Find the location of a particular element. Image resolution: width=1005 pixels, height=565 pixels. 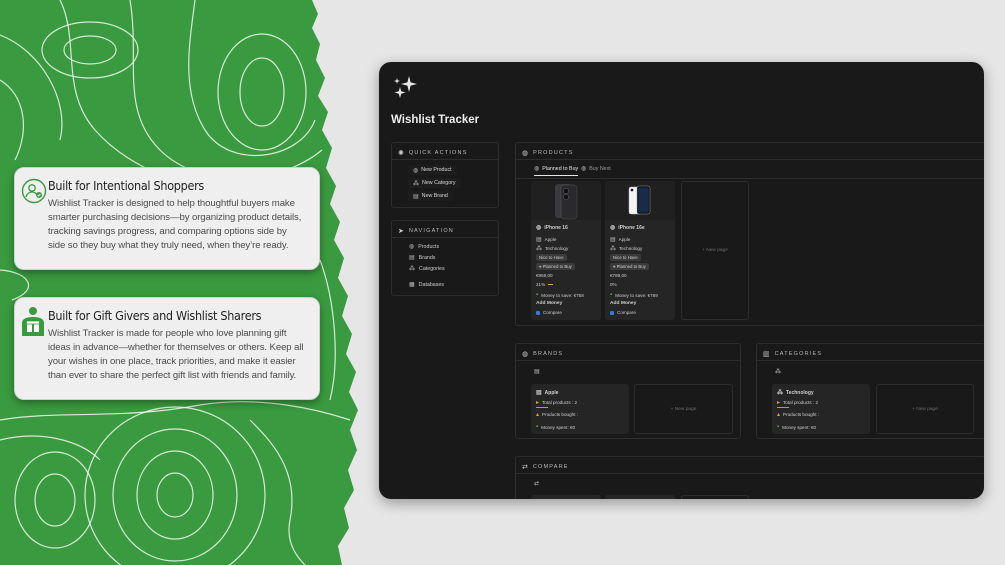

products-bought: Products bought : is located at coordinates (560, 414).